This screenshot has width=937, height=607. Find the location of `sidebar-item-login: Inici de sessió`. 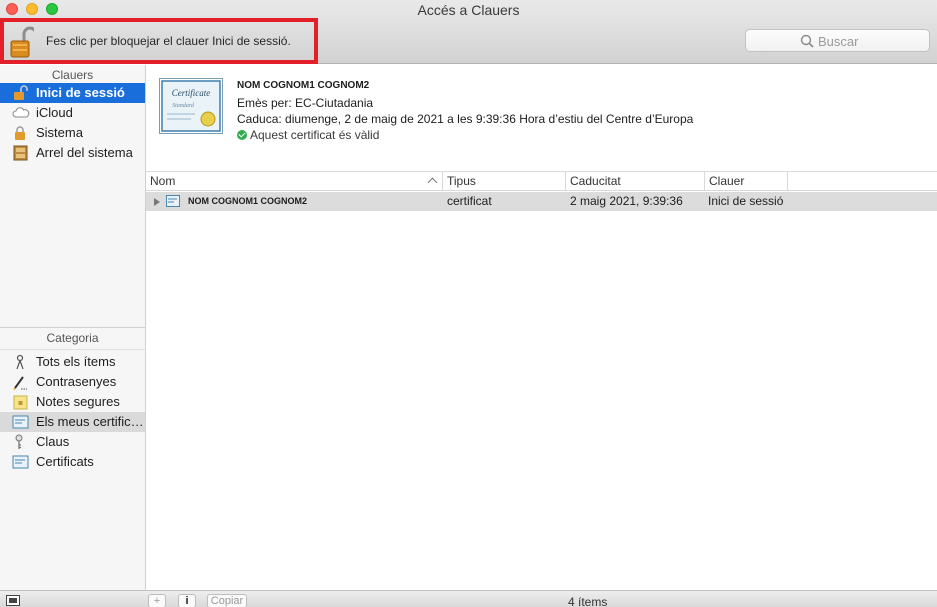

sidebar-item-login: Inici de sessió is located at coordinates (72, 93).